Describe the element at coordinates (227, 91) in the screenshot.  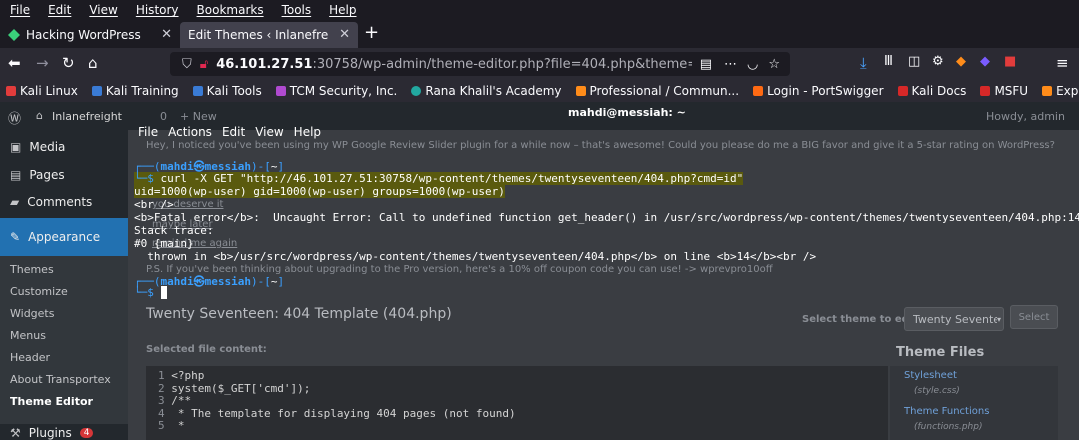
I see `bookmark-kali-tools: Kali Tools` at that location.